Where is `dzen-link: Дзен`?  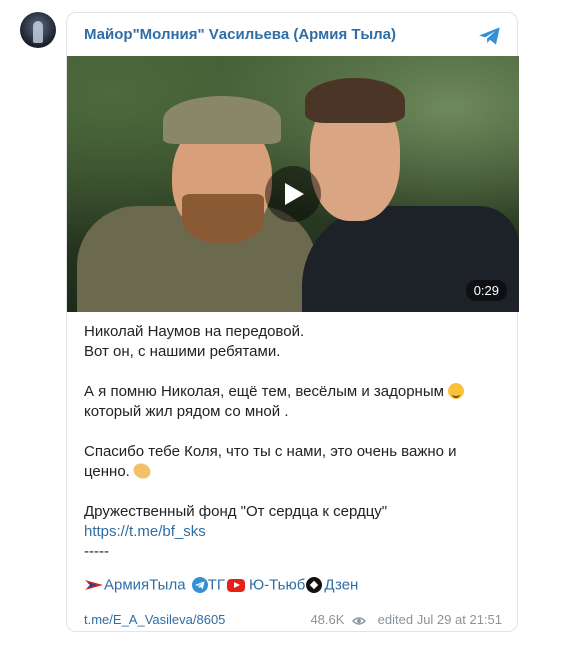
dzen-link: Дзен is located at coordinates (341, 585).